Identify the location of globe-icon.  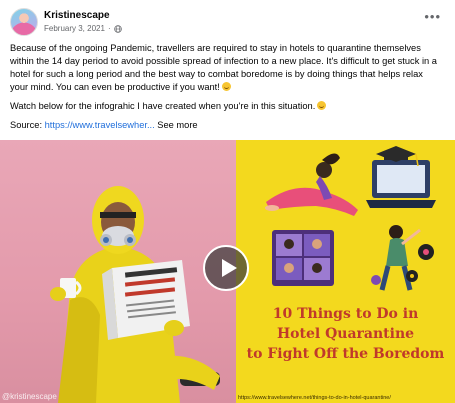
(117, 28).